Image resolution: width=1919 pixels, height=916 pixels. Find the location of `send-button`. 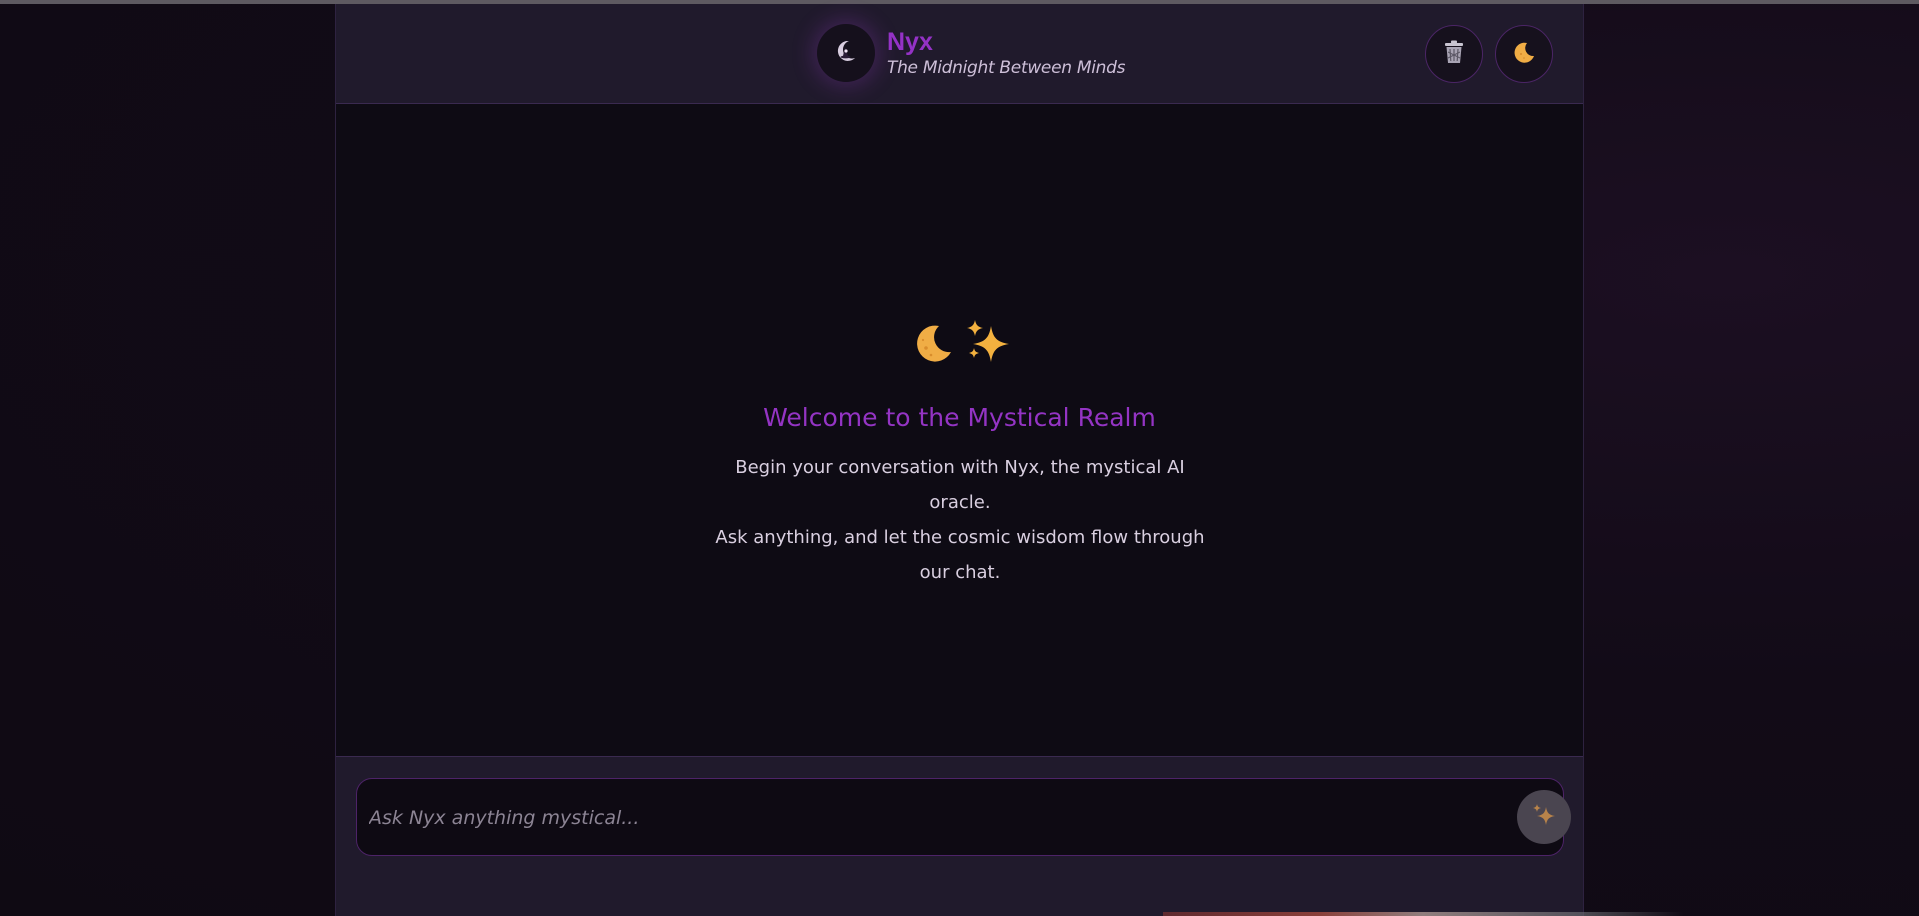

send-button is located at coordinates (1544, 817).